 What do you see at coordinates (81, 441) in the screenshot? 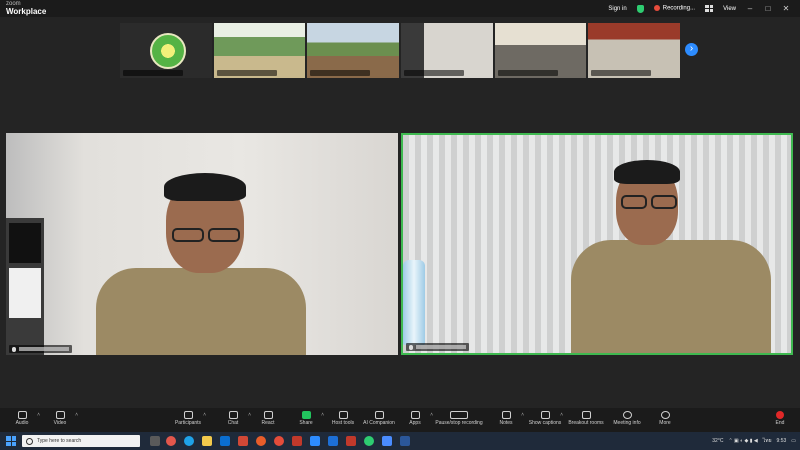
I see `taskbar-search: Type here to search` at bounding box center [81, 441].